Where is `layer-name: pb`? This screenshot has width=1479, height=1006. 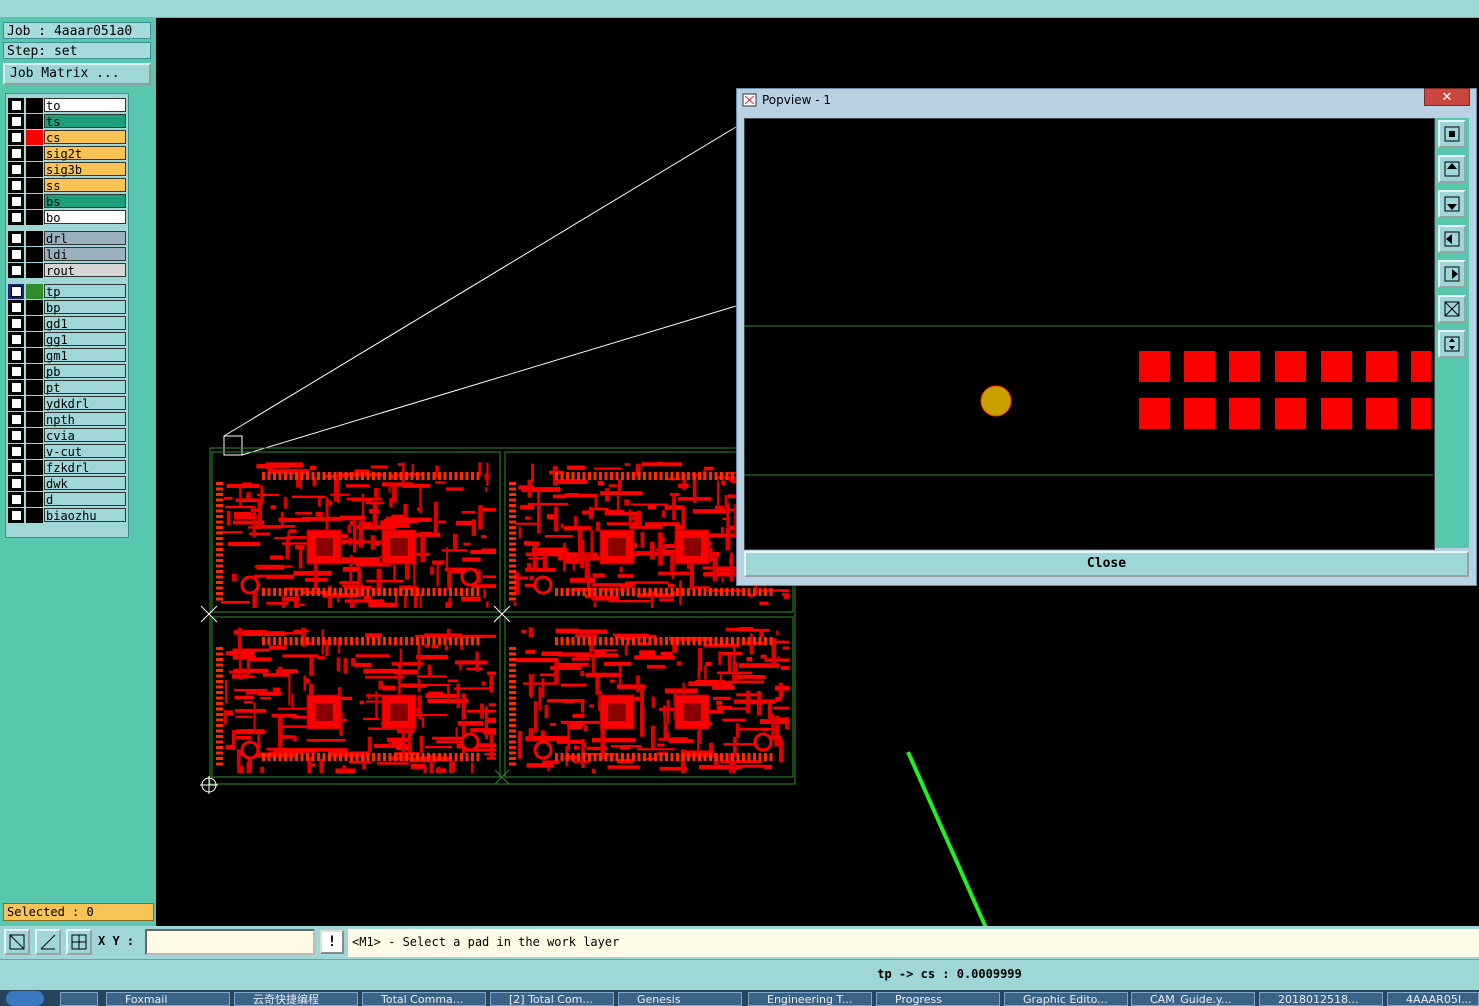 layer-name: pb is located at coordinates (85, 371).